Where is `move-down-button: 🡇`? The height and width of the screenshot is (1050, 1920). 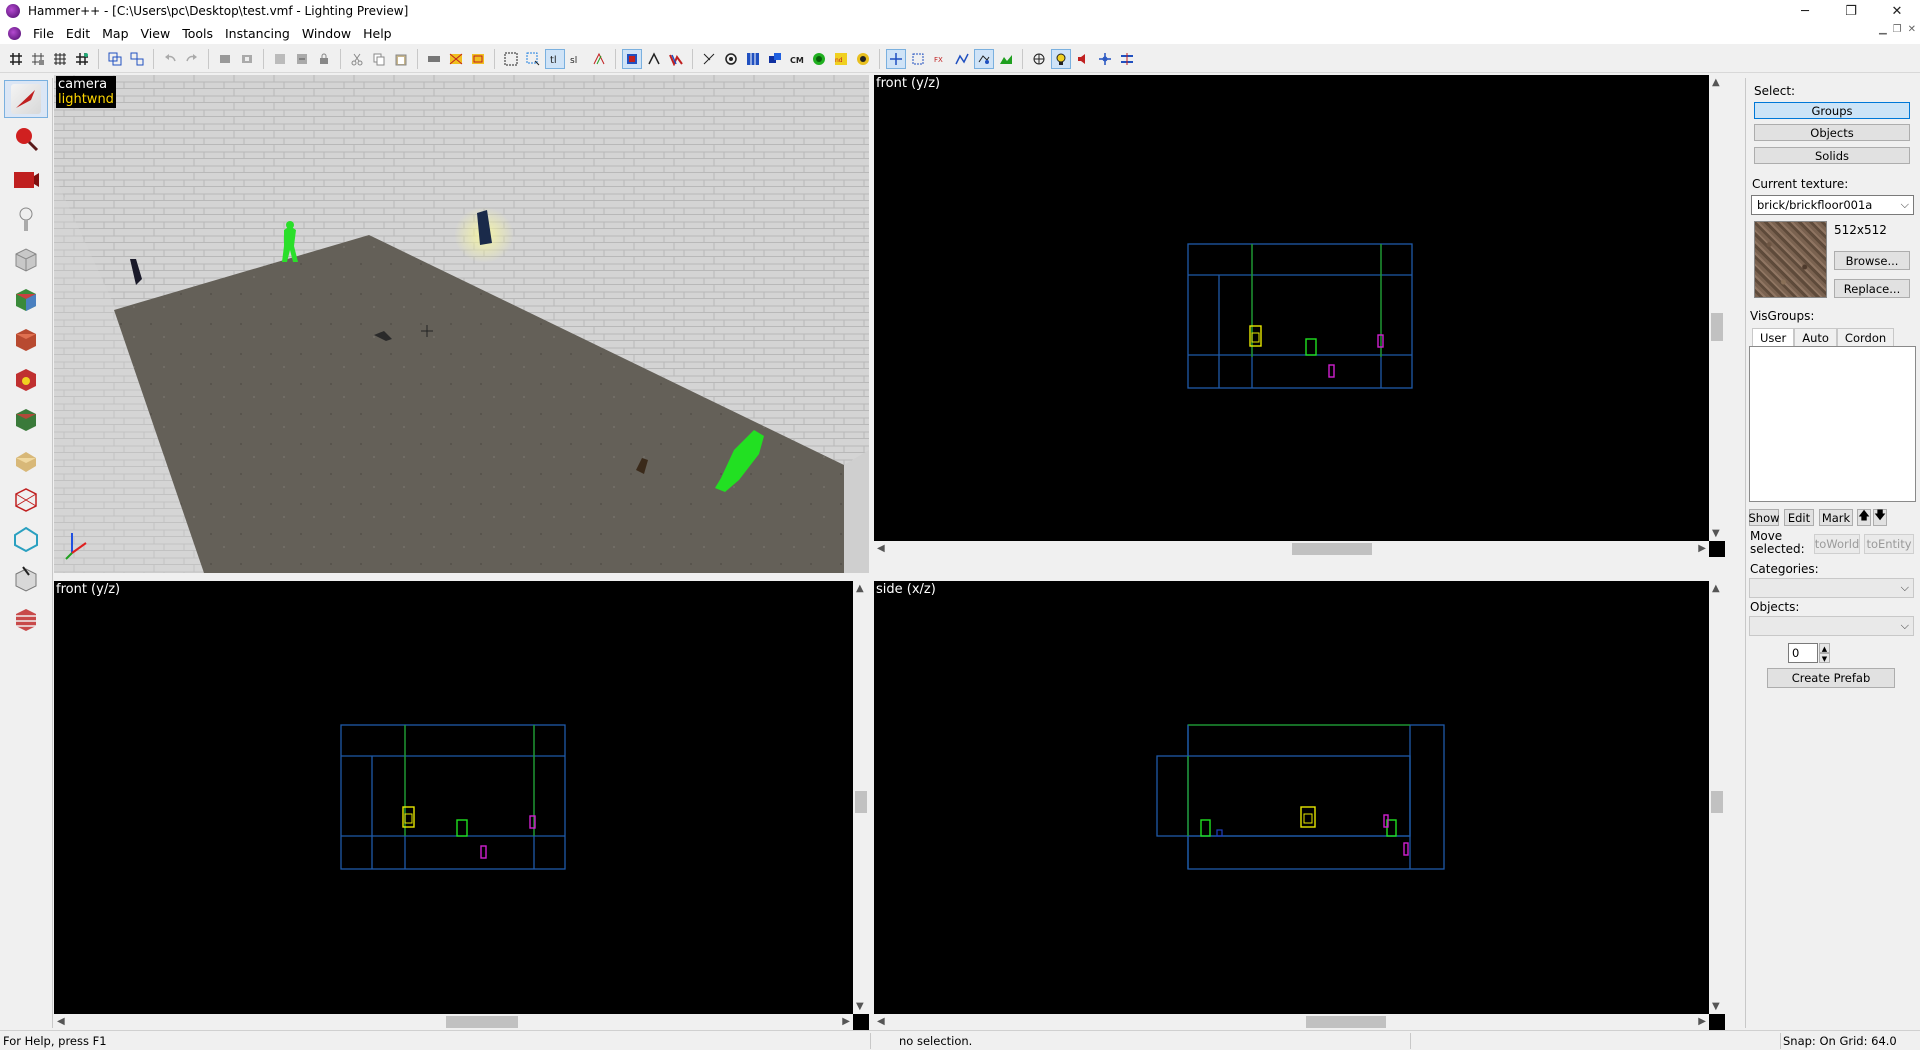 move-down-button: 🡇 is located at coordinates (1880, 517).